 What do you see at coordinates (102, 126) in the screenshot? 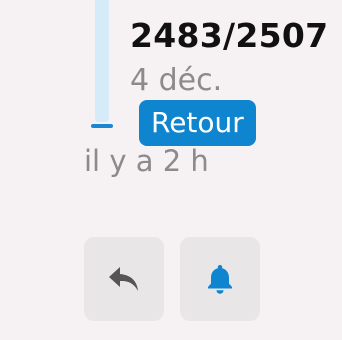
I see `progress-marker` at bounding box center [102, 126].